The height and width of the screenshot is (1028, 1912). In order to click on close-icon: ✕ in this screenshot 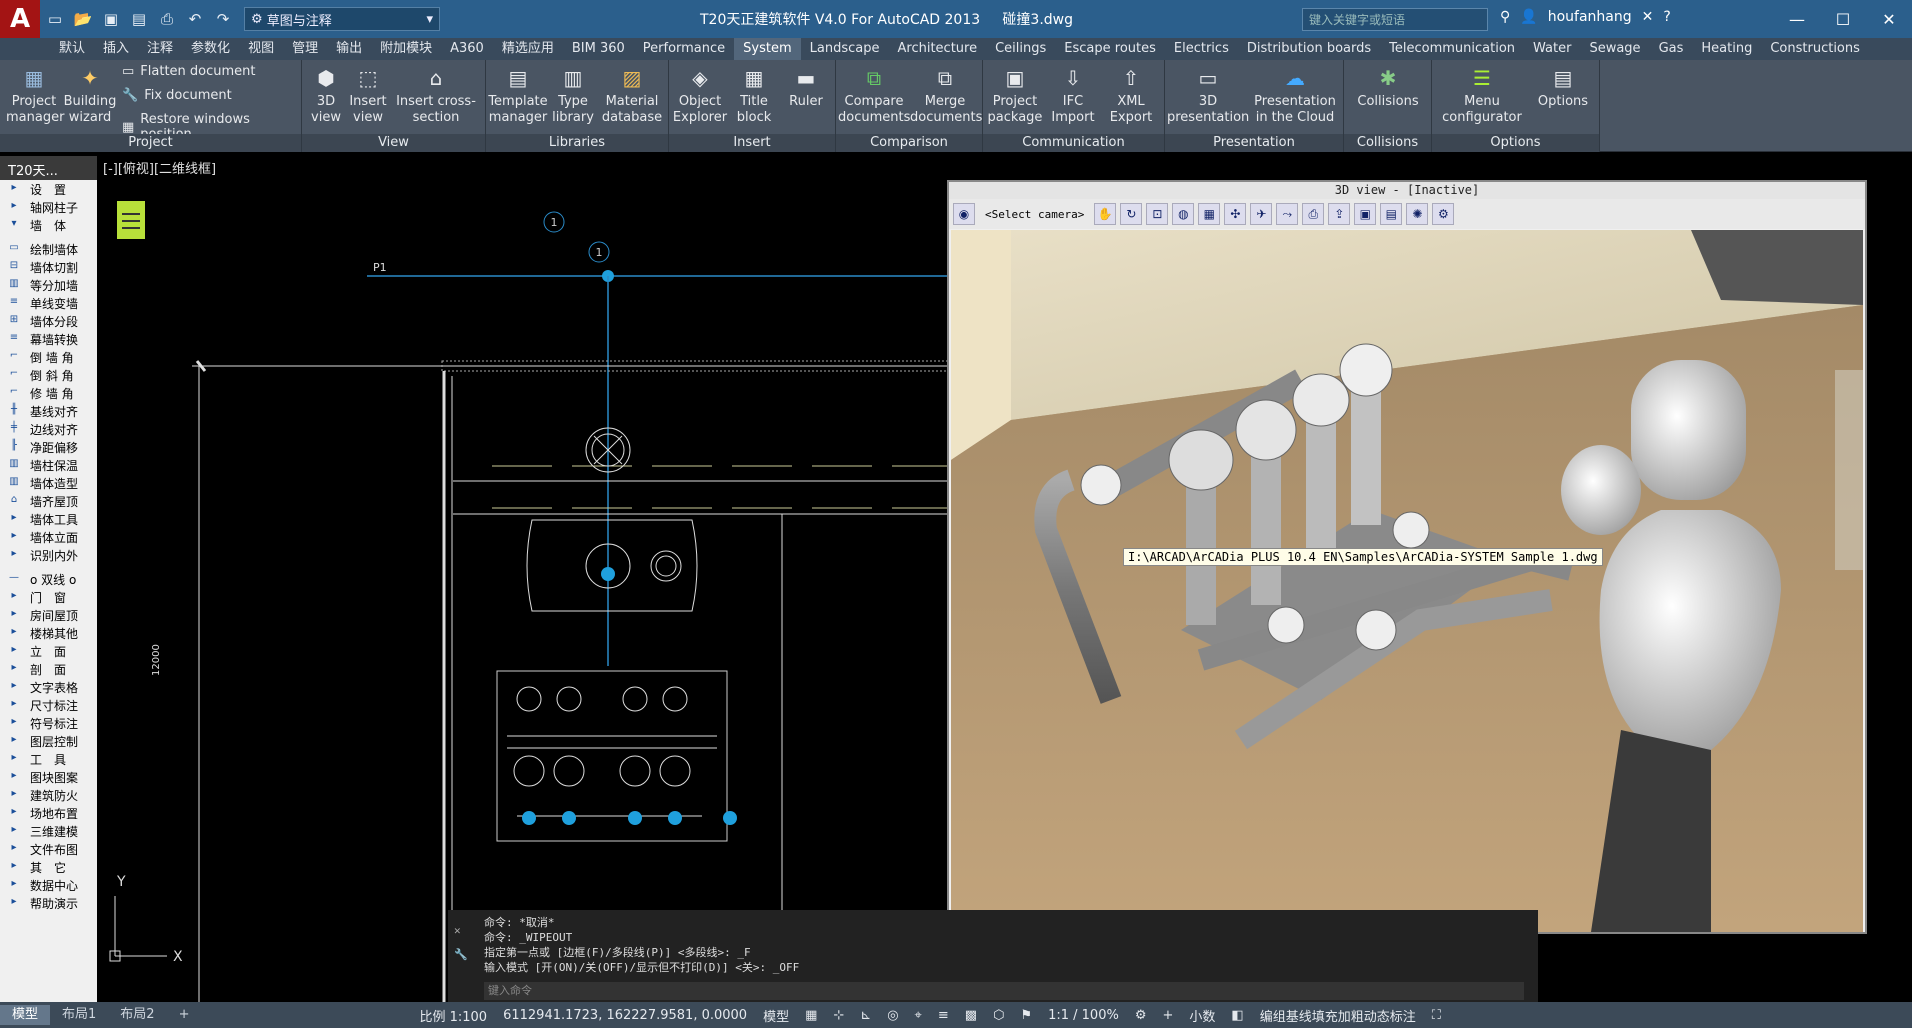, I will do `click(457, 930)`.